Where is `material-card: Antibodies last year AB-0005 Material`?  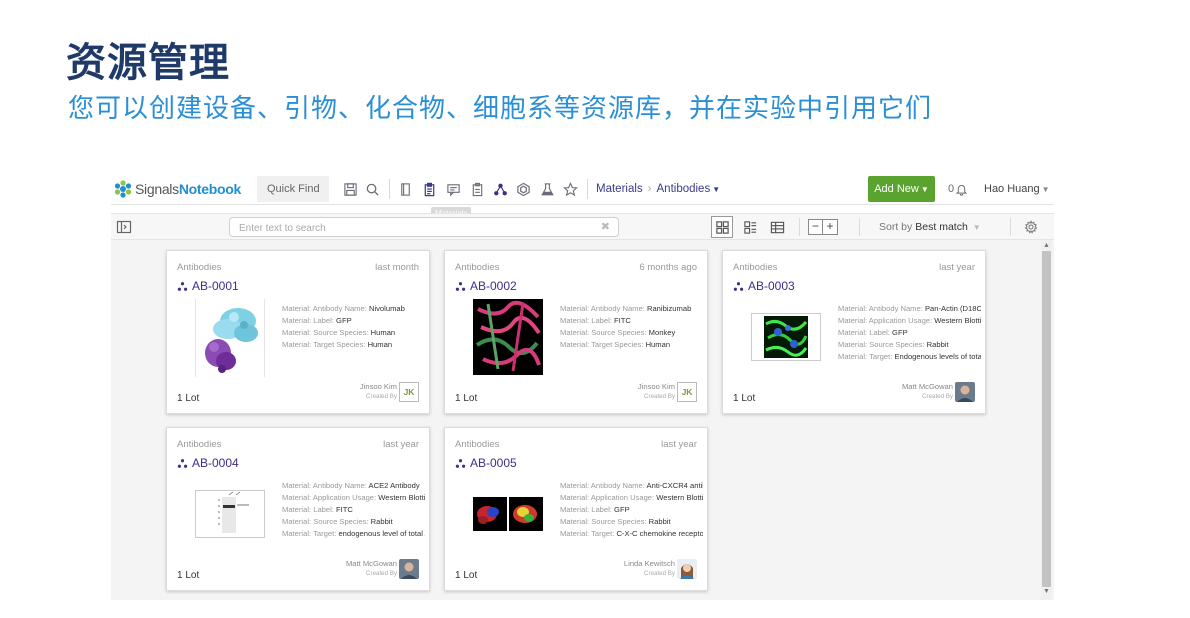 material-card: Antibodies last year AB-0005 Material is located at coordinates (576, 509).